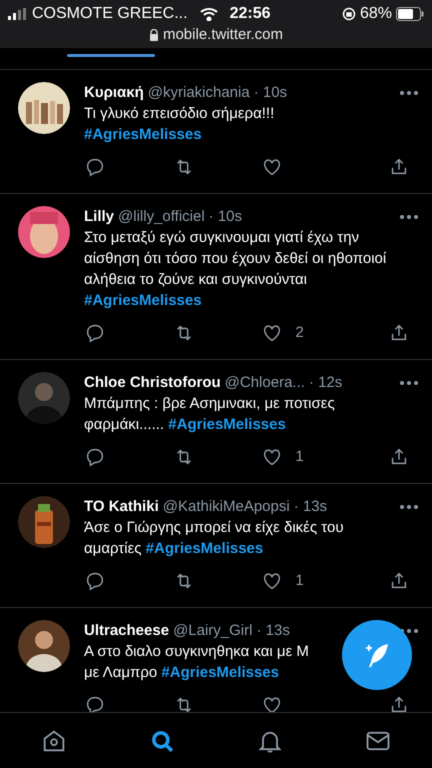 Image resolution: width=432 pixels, height=768 pixels. Describe the element at coordinates (223, 35) in the screenshot. I see `address-url: mobile.twitter.com` at that location.